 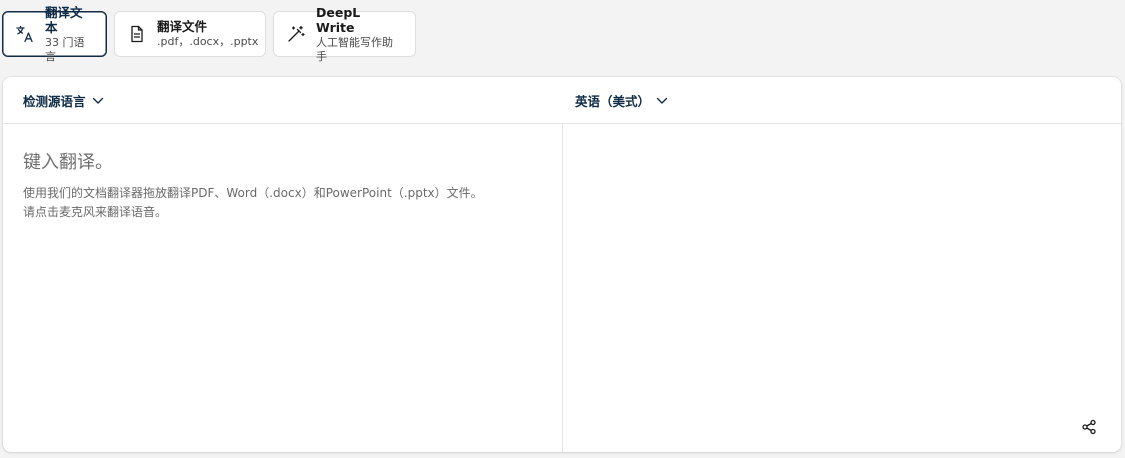 What do you see at coordinates (338, 20) in the screenshot?
I see `tab-title: DeepL Write` at bounding box center [338, 20].